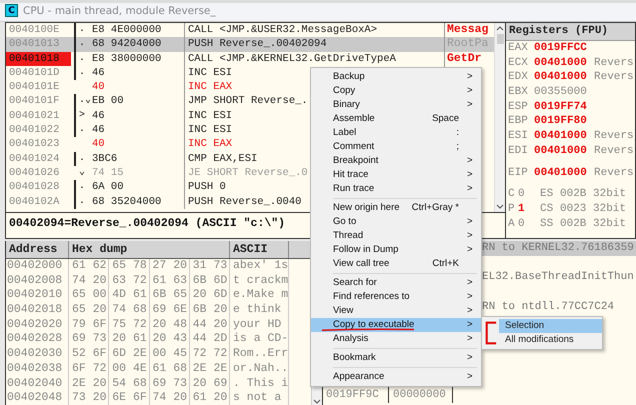 The width and height of the screenshot is (636, 405). What do you see at coordinates (259, 296) in the screenshot?
I see `ascii-cell: e.Make m` at bounding box center [259, 296].